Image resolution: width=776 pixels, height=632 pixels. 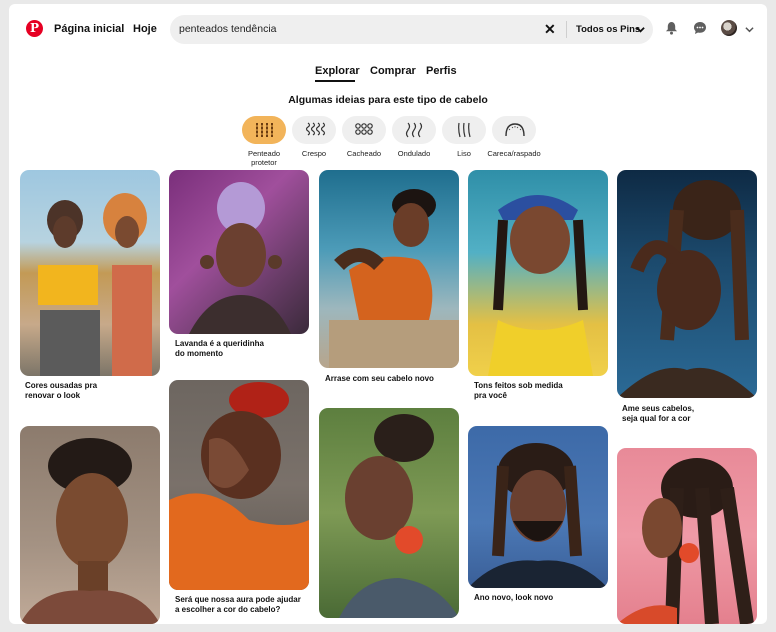 I want to click on scope-dropdown: Todos os Pins, so click(x=608, y=29).